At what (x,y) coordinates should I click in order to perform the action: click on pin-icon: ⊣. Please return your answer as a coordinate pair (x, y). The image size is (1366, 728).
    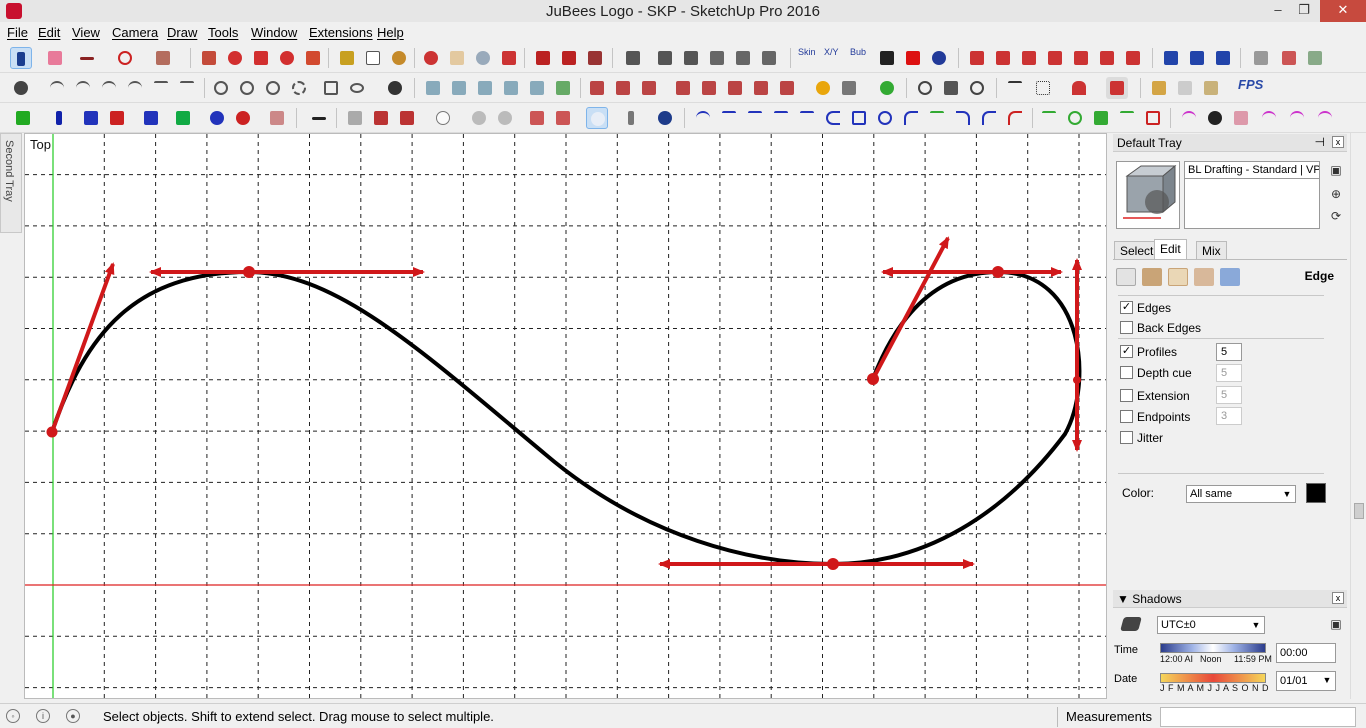
    Looking at the image, I should click on (1320, 142).